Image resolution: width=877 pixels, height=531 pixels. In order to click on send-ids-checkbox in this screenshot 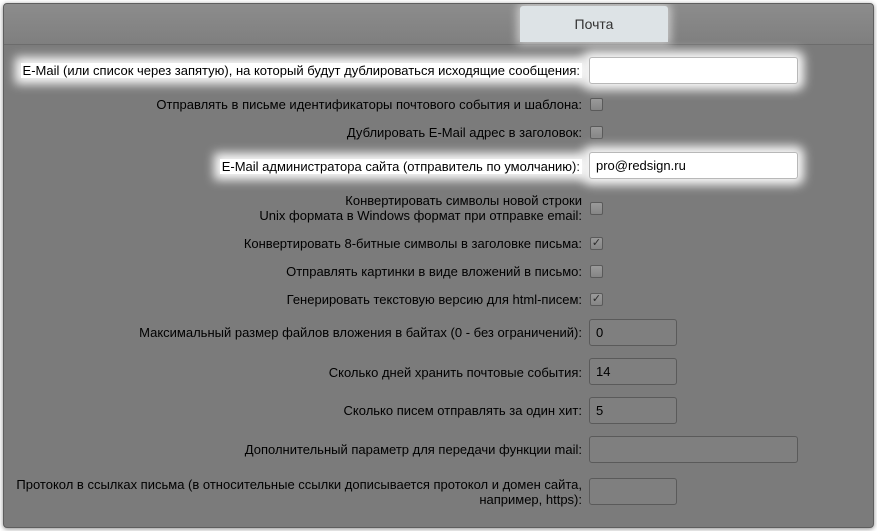, I will do `click(596, 104)`.